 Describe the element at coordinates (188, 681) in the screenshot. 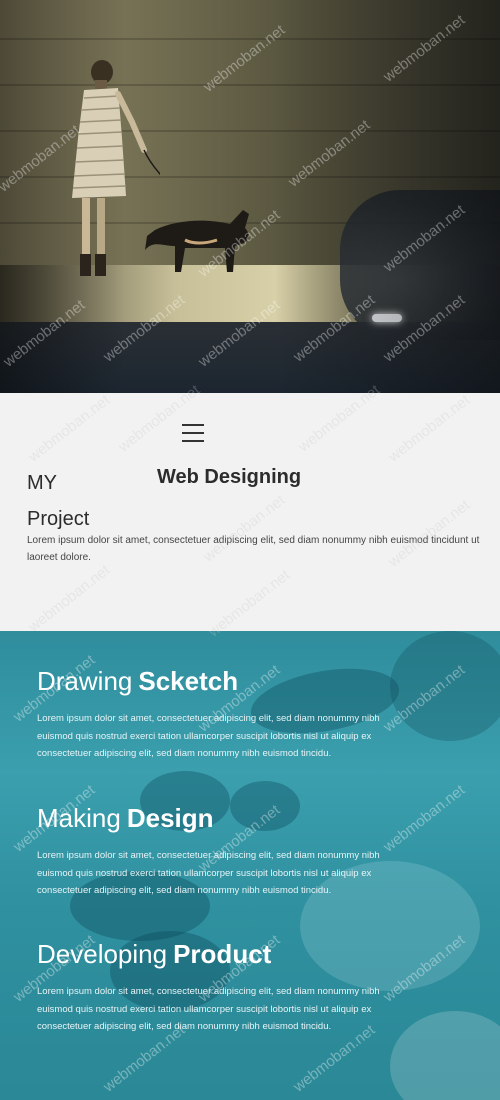

I see `step-title-bold: Scketch` at that location.